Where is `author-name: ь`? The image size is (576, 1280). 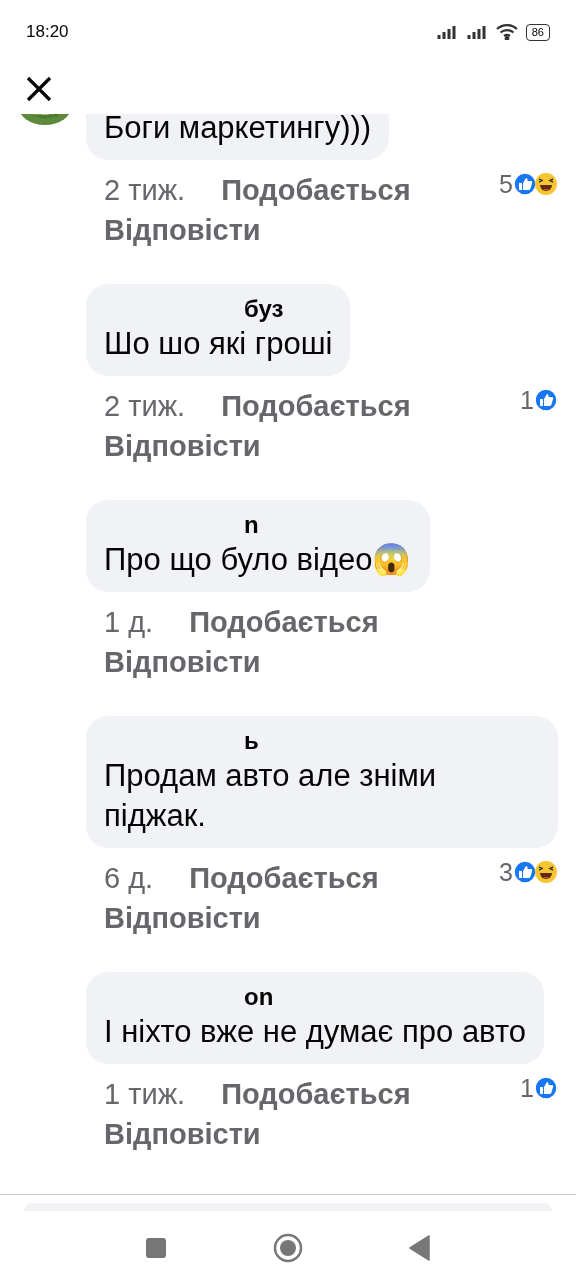 author-name: ь is located at coordinates (251, 741).